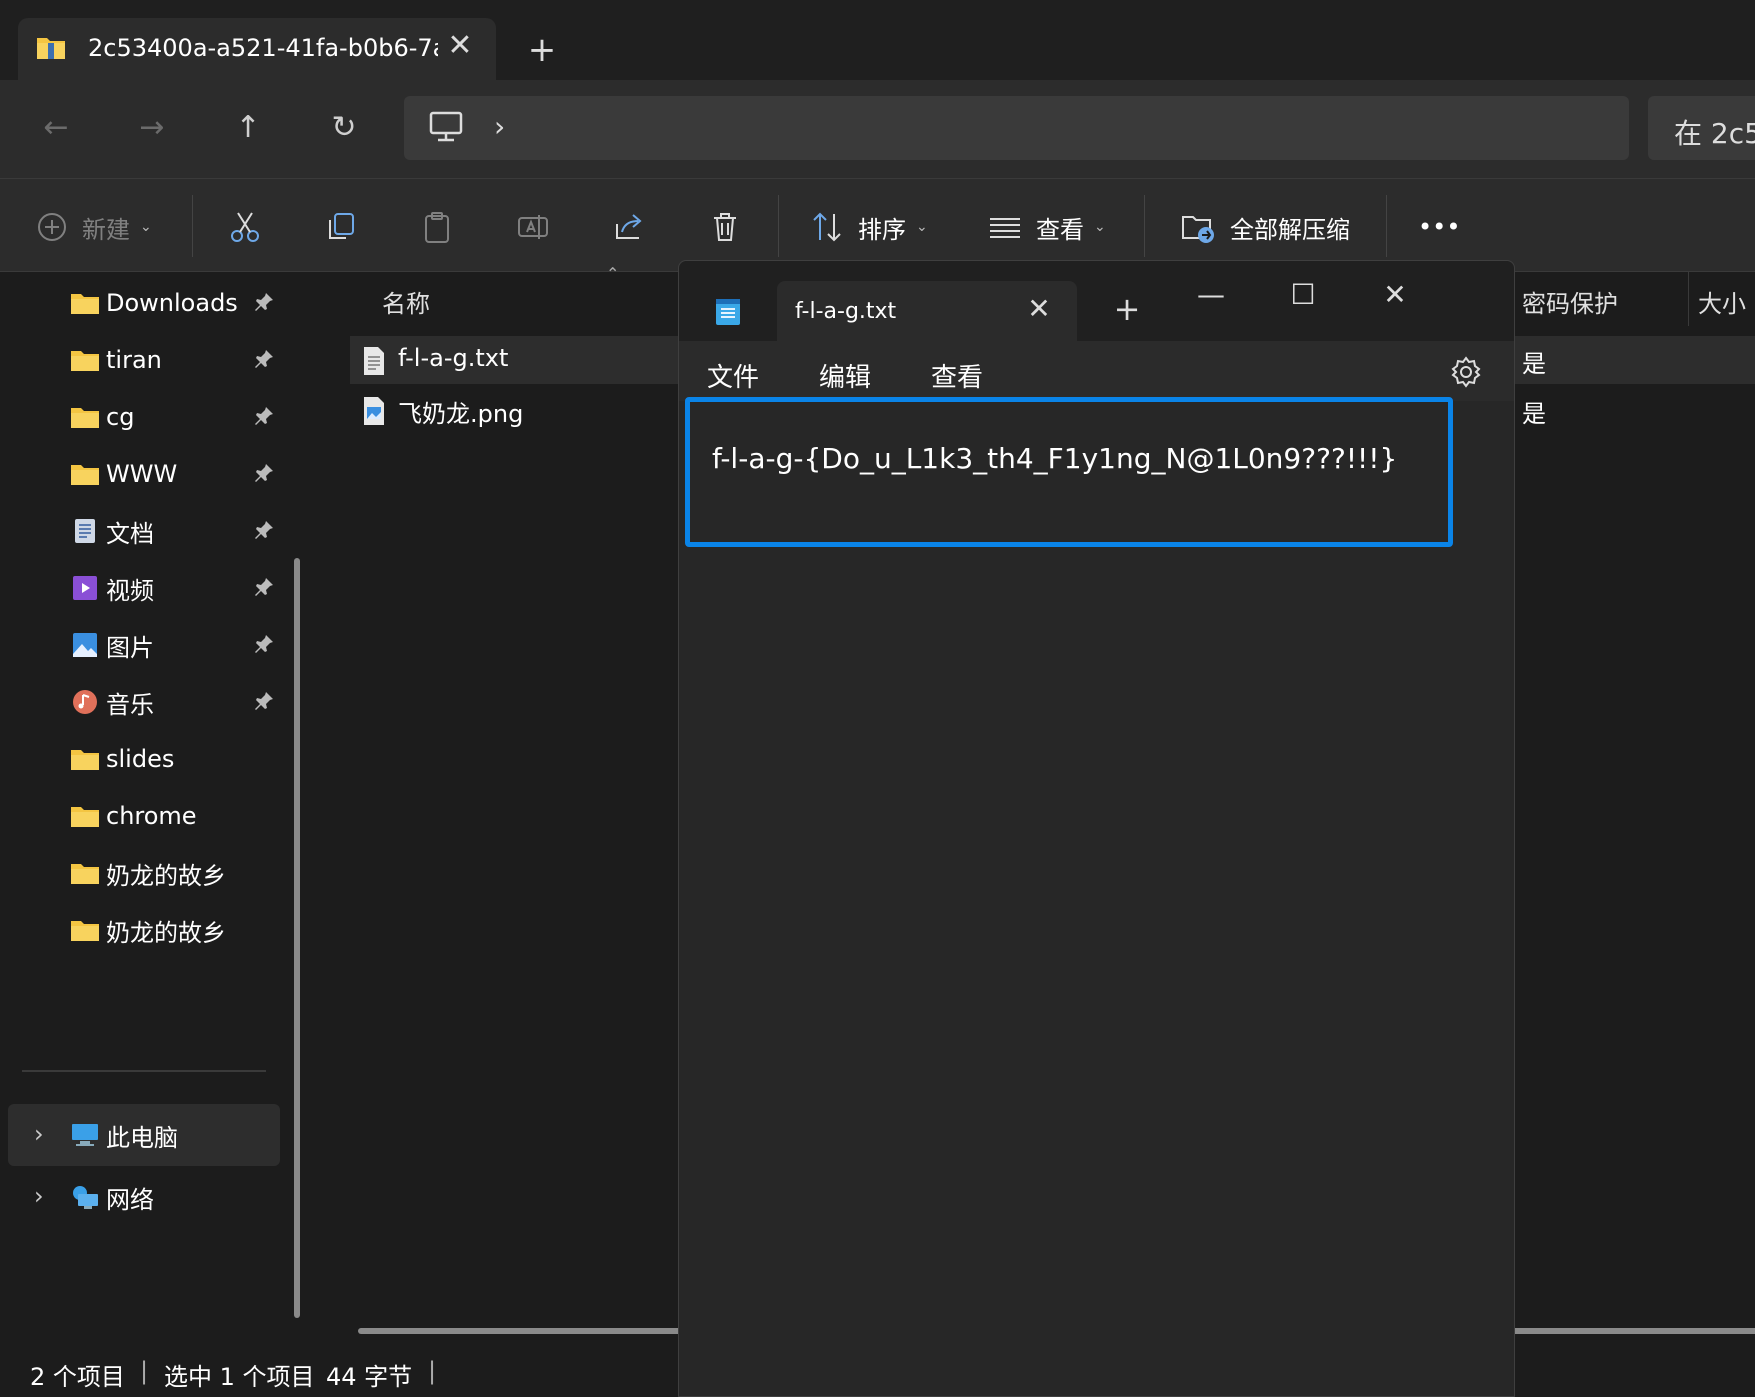 The height and width of the screenshot is (1397, 1755). I want to click on clipboard-icon, so click(437, 227).